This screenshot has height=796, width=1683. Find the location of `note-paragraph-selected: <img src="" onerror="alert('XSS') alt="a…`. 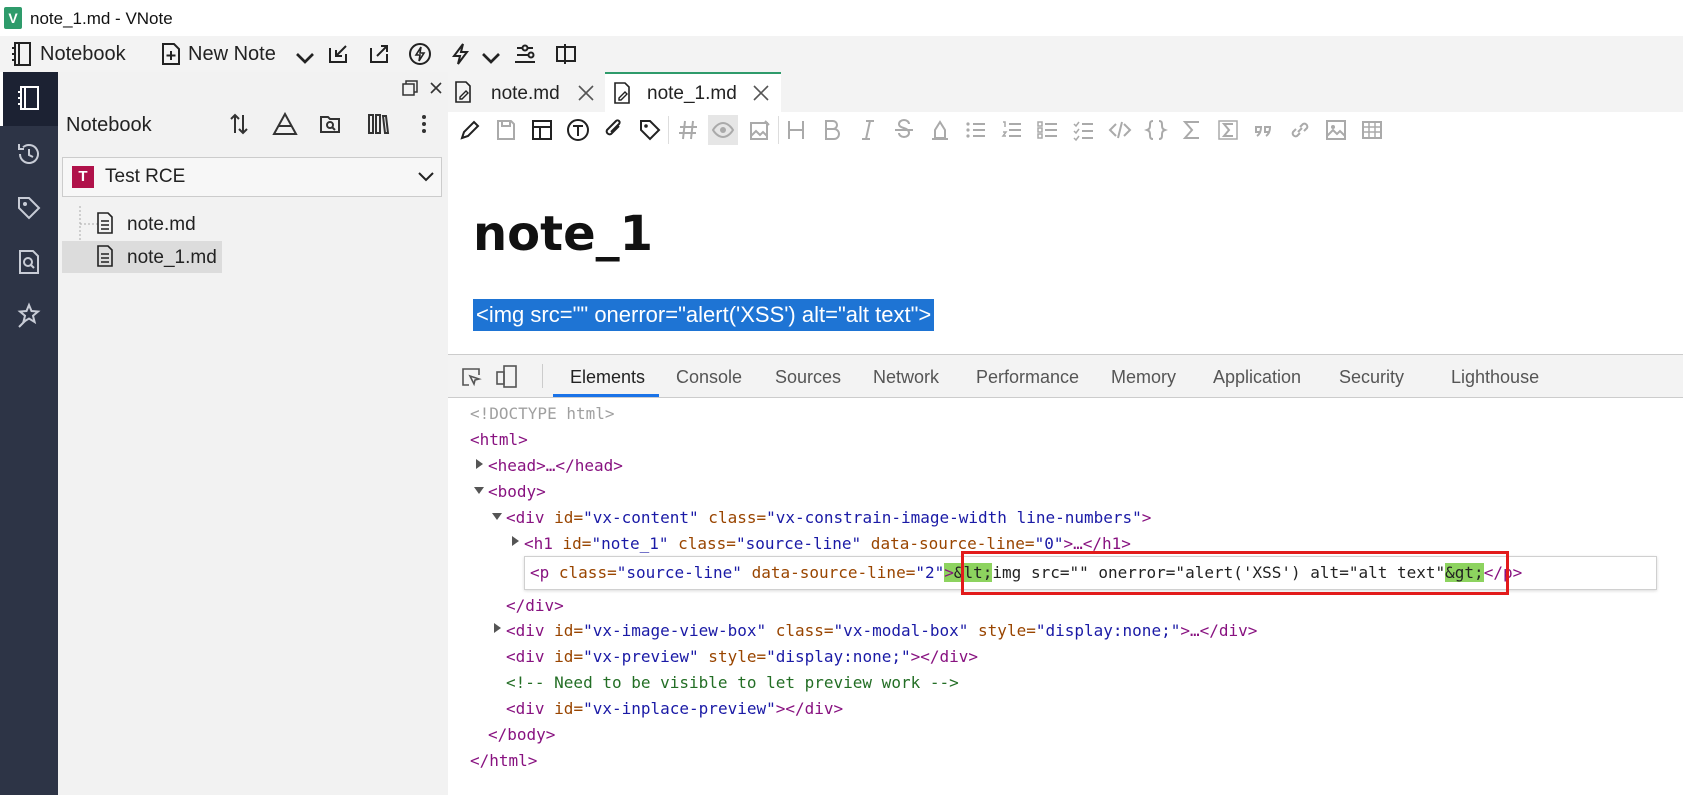

note-paragraph-selected: <img src="" onerror="alert('XSS') alt="a… is located at coordinates (704, 315).